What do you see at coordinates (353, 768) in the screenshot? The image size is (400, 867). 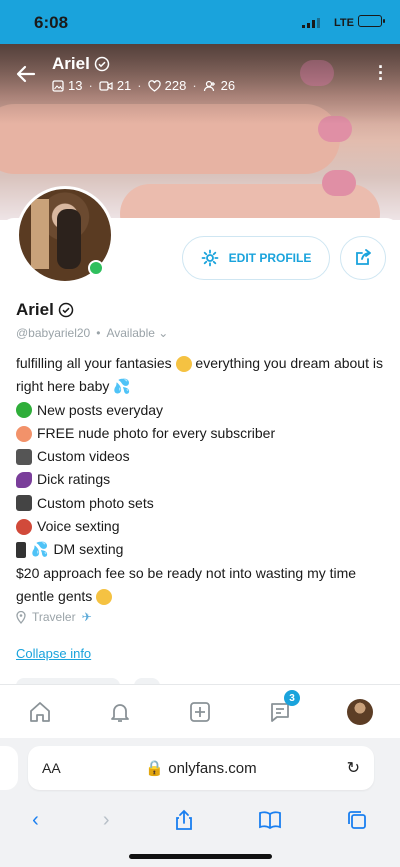 I see `reload-icon: ↻` at bounding box center [353, 768].